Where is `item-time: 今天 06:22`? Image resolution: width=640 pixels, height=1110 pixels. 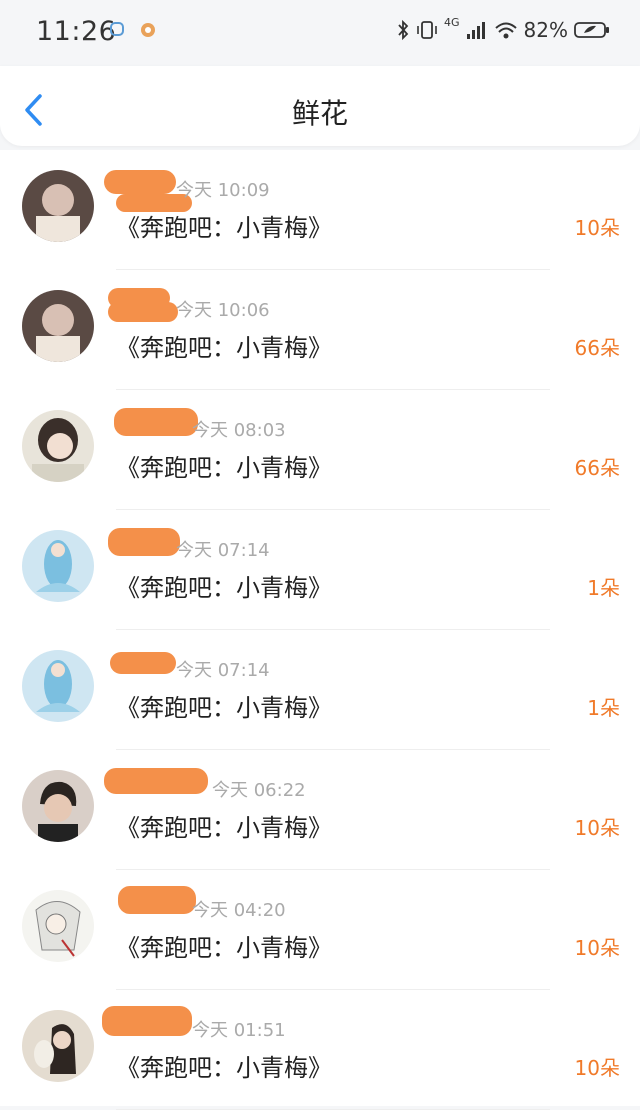
item-time: 今天 06:22 is located at coordinates (259, 790).